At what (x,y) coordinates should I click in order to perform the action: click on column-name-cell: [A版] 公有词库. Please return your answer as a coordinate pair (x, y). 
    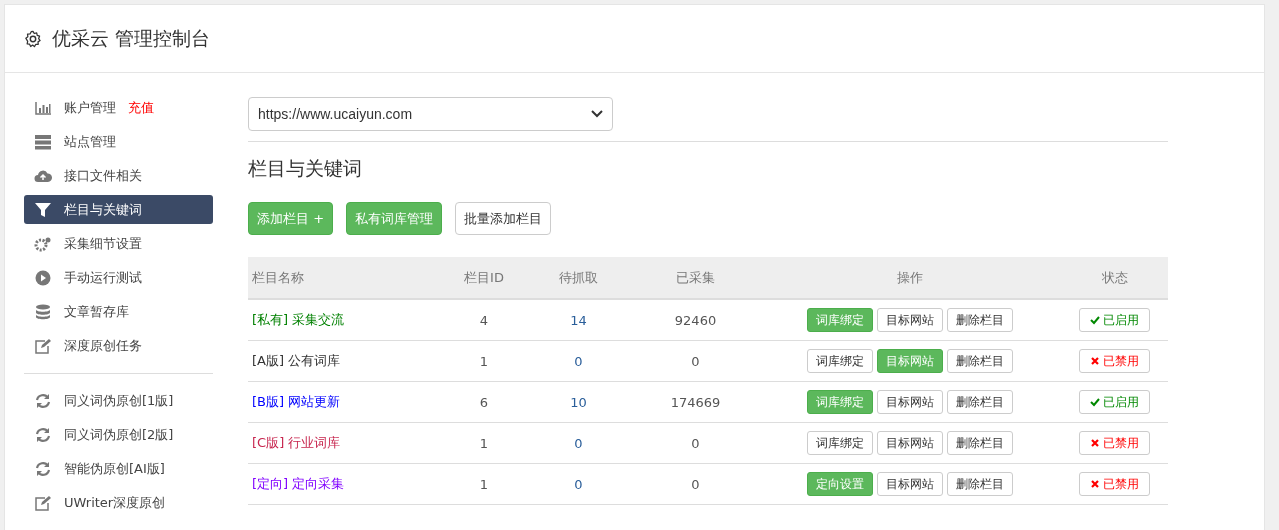
    Looking at the image, I should click on (345, 361).